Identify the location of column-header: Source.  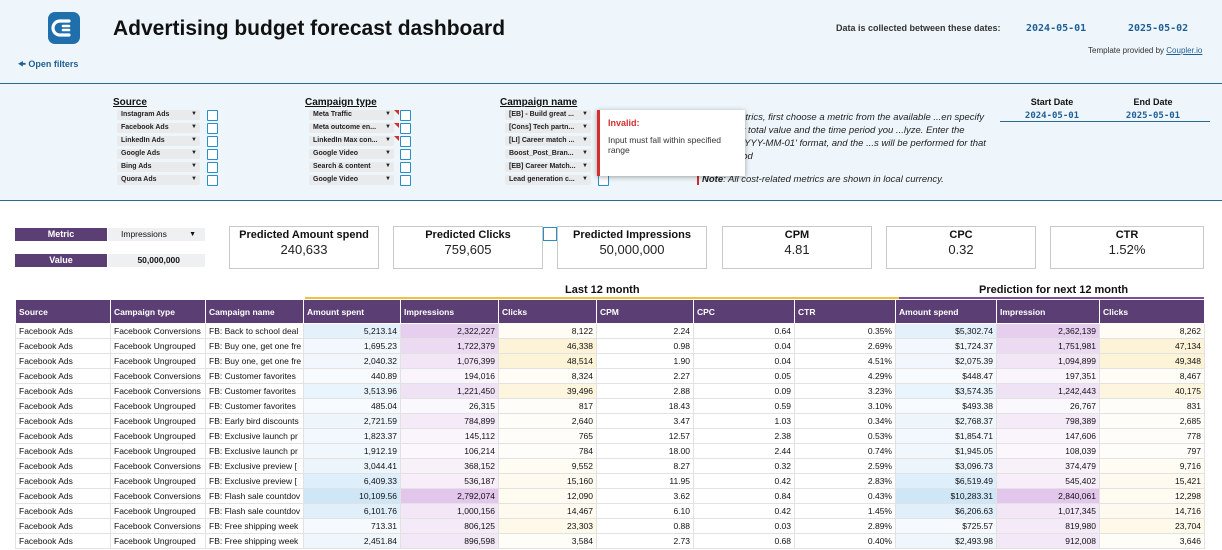
(63, 311).